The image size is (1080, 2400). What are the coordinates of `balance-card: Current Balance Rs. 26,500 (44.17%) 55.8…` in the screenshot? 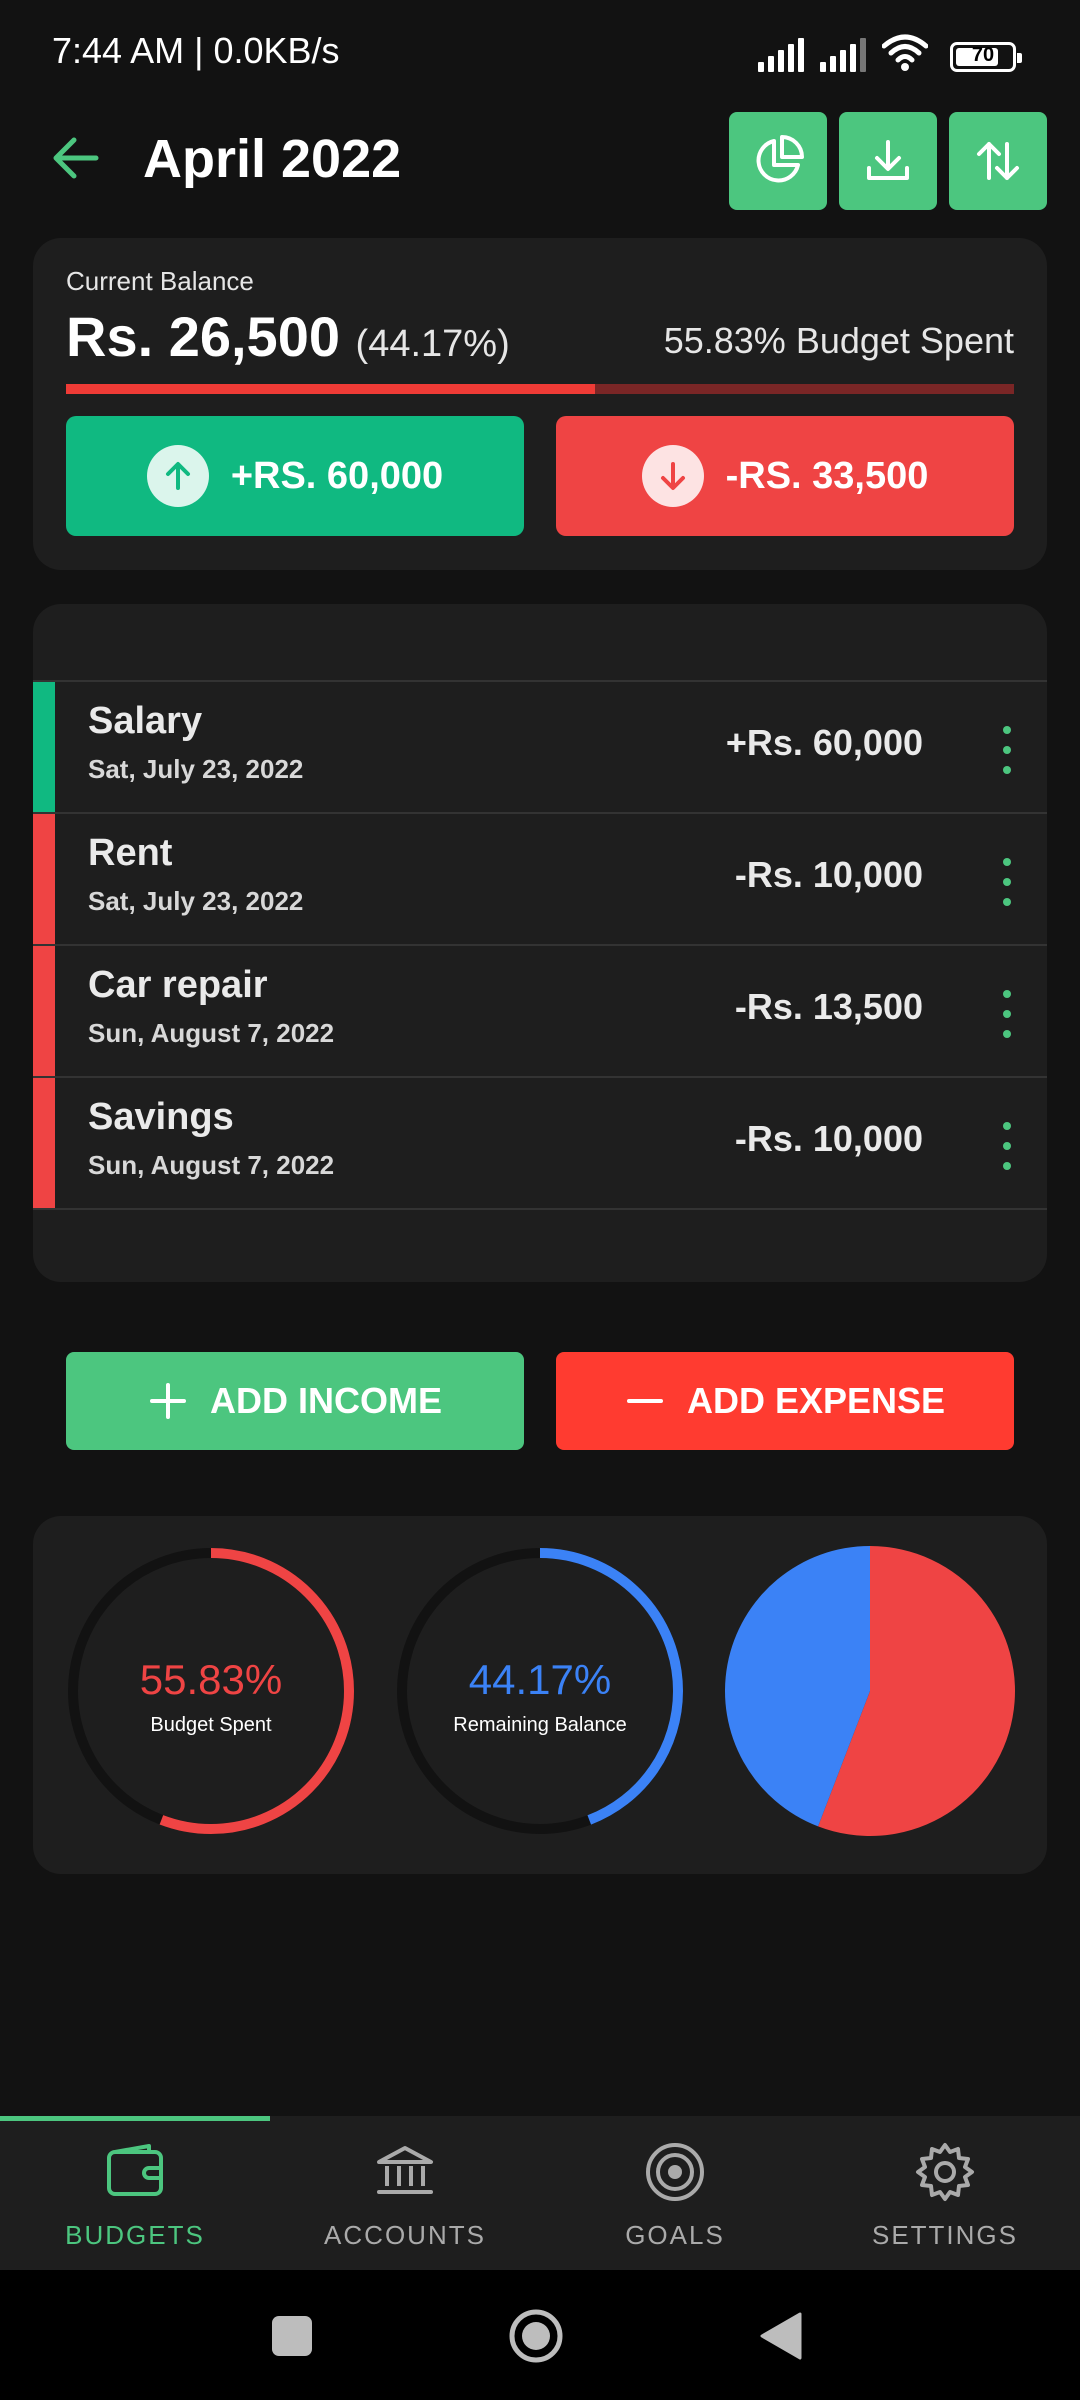 It's located at (540, 404).